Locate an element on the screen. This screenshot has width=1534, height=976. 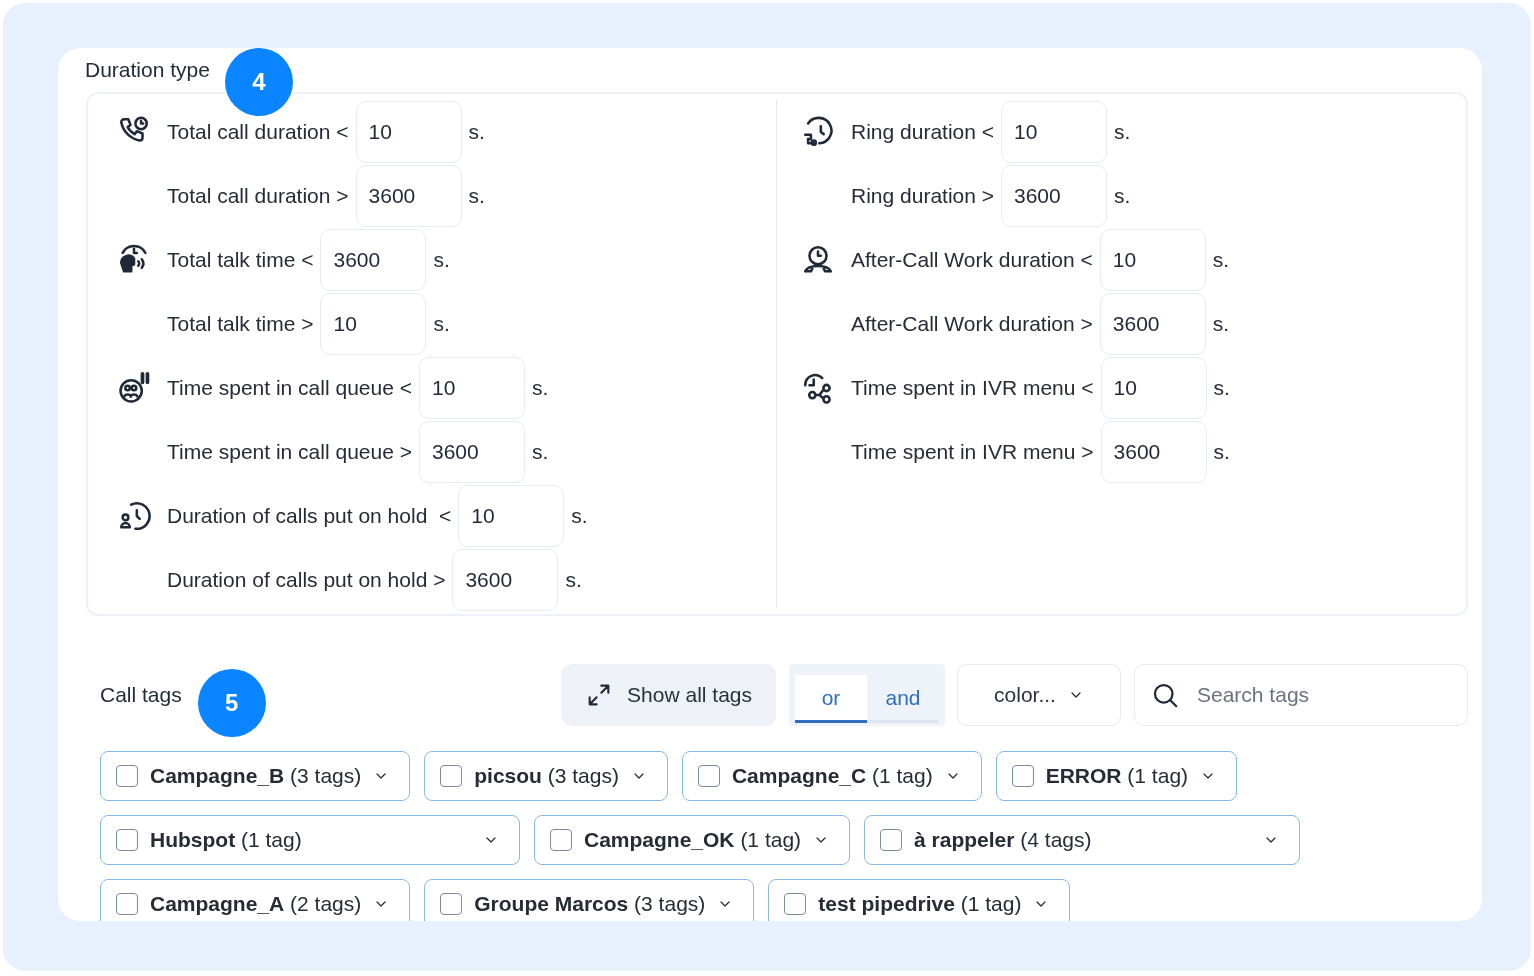
field-label: Time spent in call queue < is located at coordinates (289, 388).